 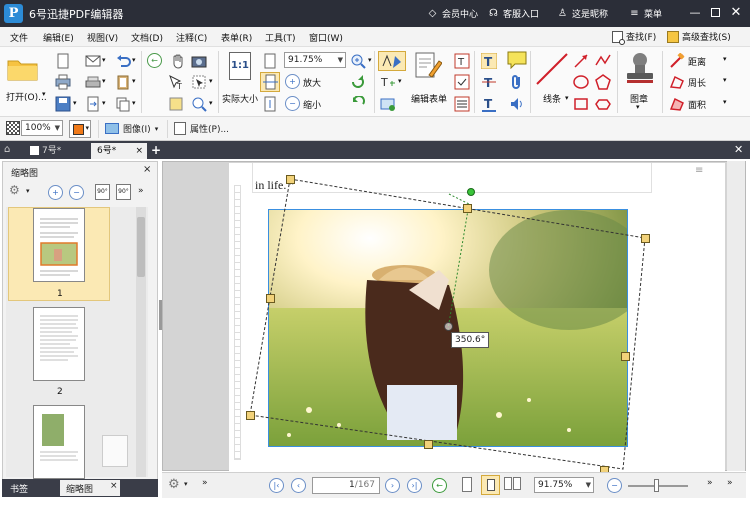 What do you see at coordinates (58, 37) in the screenshot?
I see `menu-edit: 编辑(E)` at bounding box center [58, 37].